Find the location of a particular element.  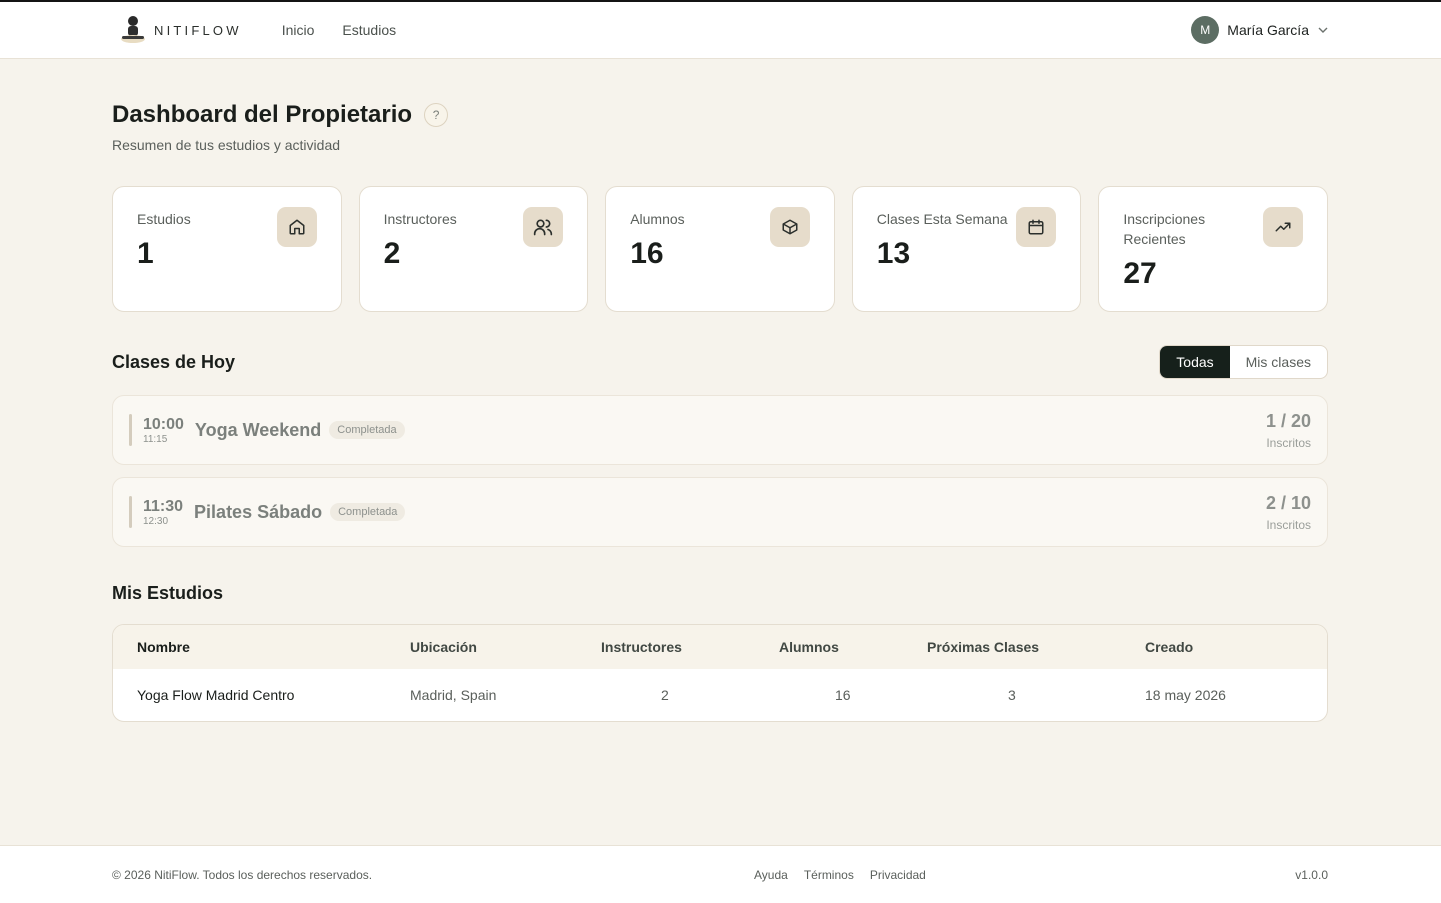

filter-todas: Todas is located at coordinates (1195, 362).